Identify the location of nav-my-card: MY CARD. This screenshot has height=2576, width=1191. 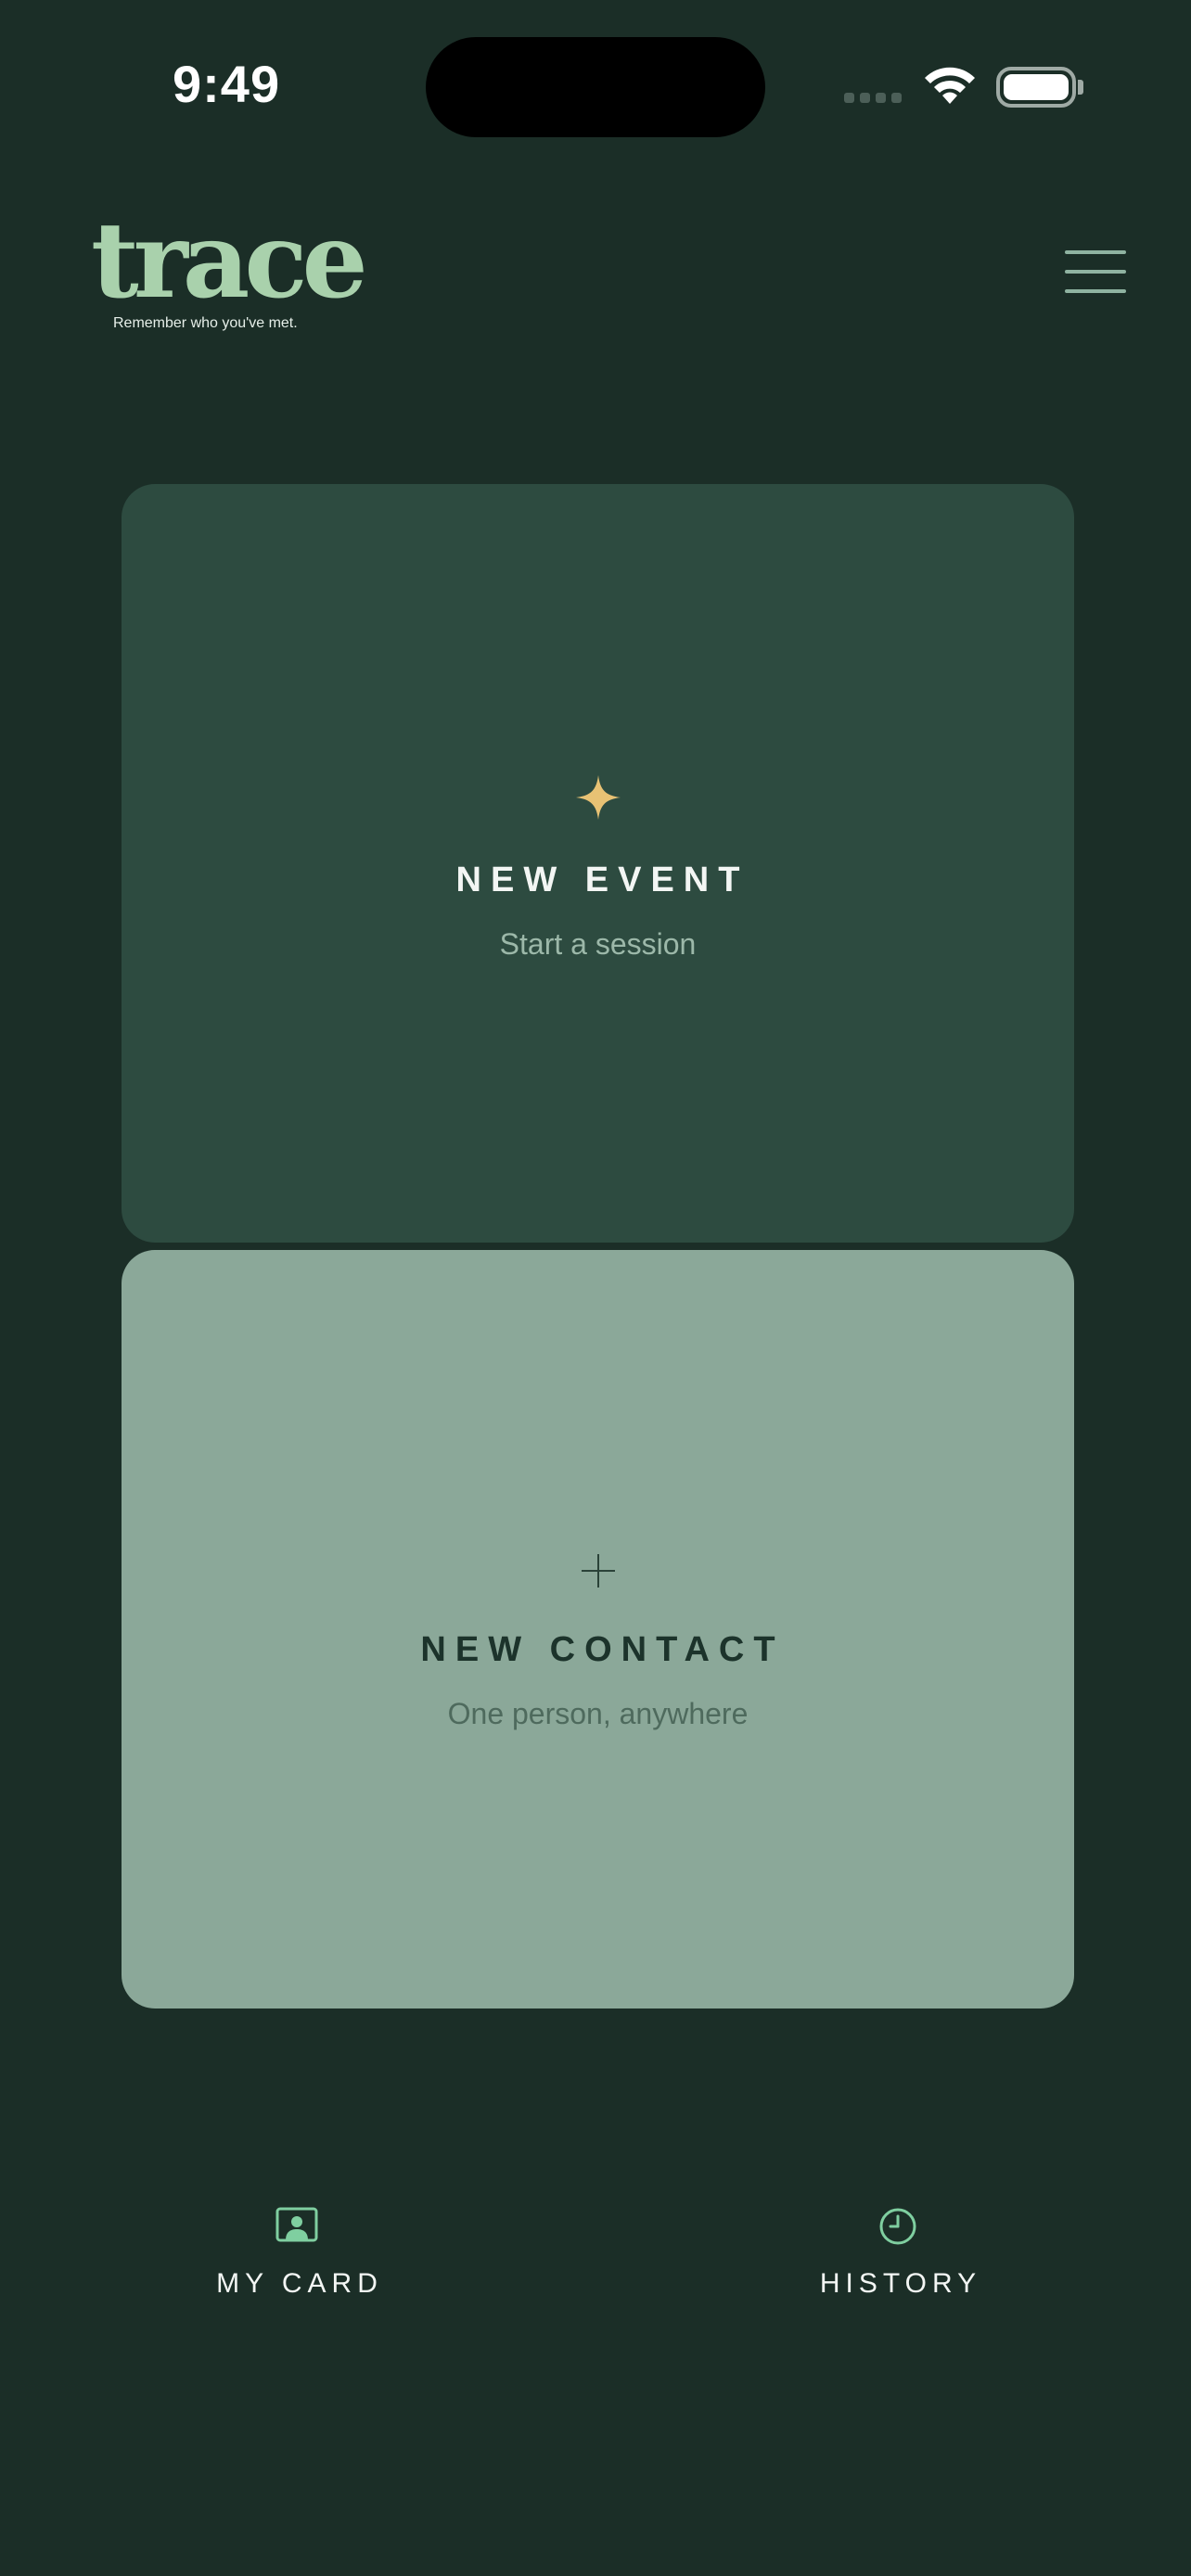
(297, 2256).